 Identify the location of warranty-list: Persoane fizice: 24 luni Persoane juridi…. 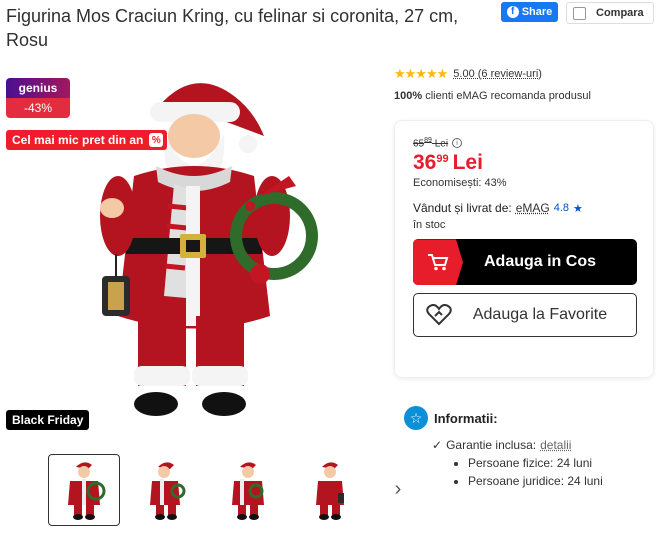
(561, 472).